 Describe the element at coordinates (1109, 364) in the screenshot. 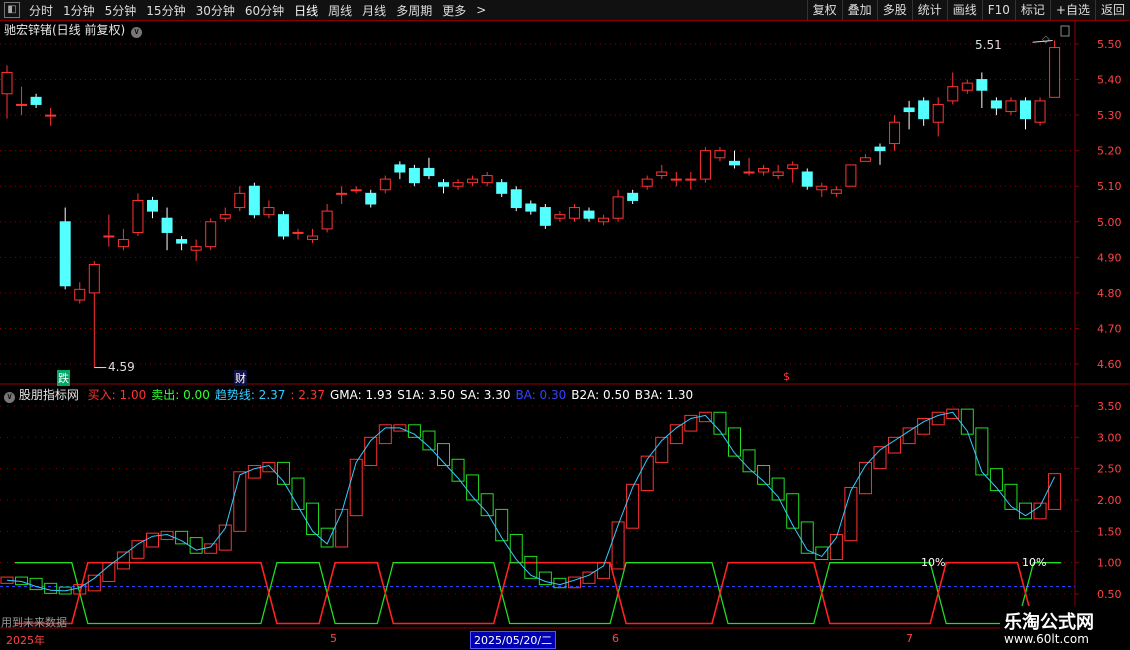

I see `price-tick-label: 4.60` at that location.